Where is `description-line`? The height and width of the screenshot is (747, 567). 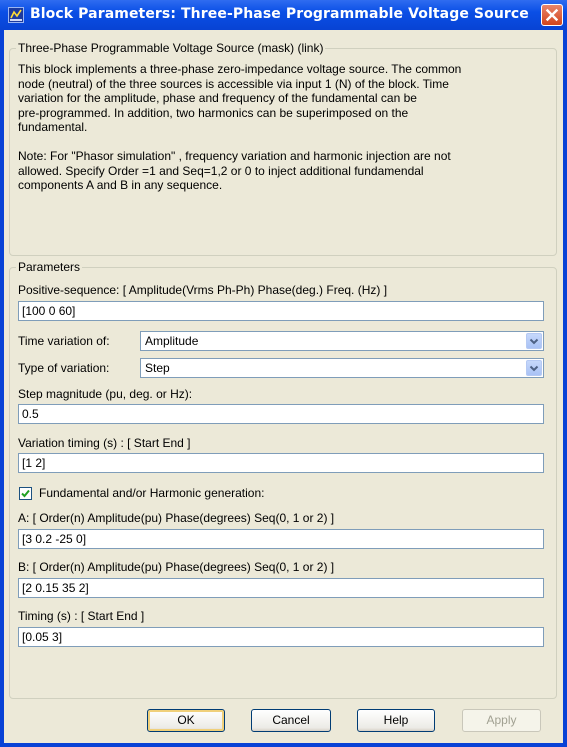
description-line is located at coordinates (288, 142).